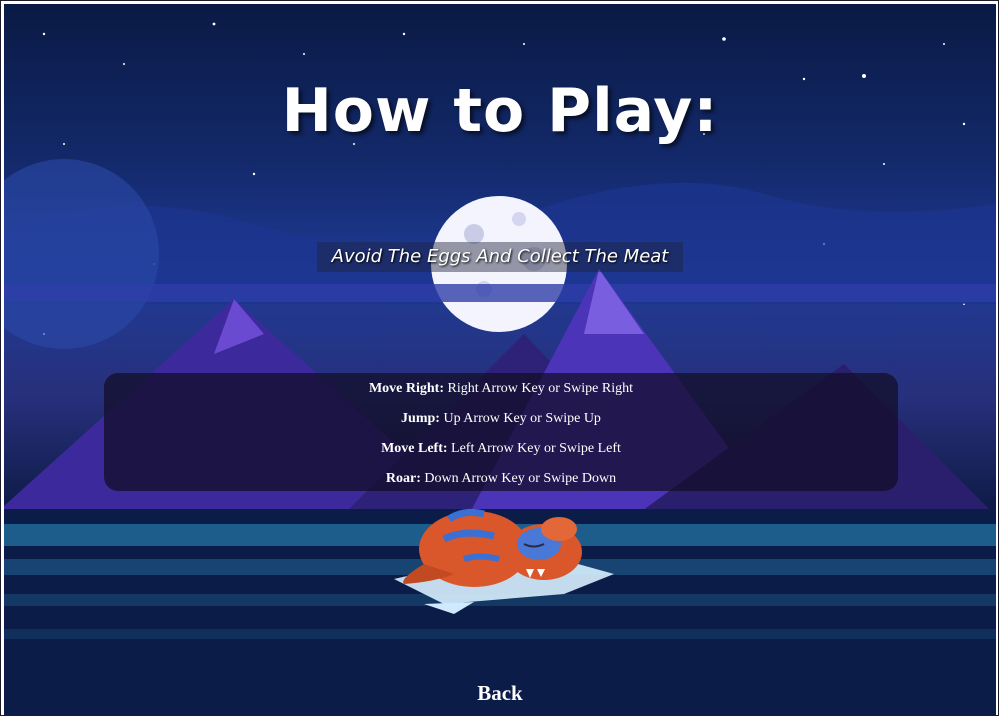 The height and width of the screenshot is (716, 999). I want to click on control-key-label: Roar:, so click(403, 478).